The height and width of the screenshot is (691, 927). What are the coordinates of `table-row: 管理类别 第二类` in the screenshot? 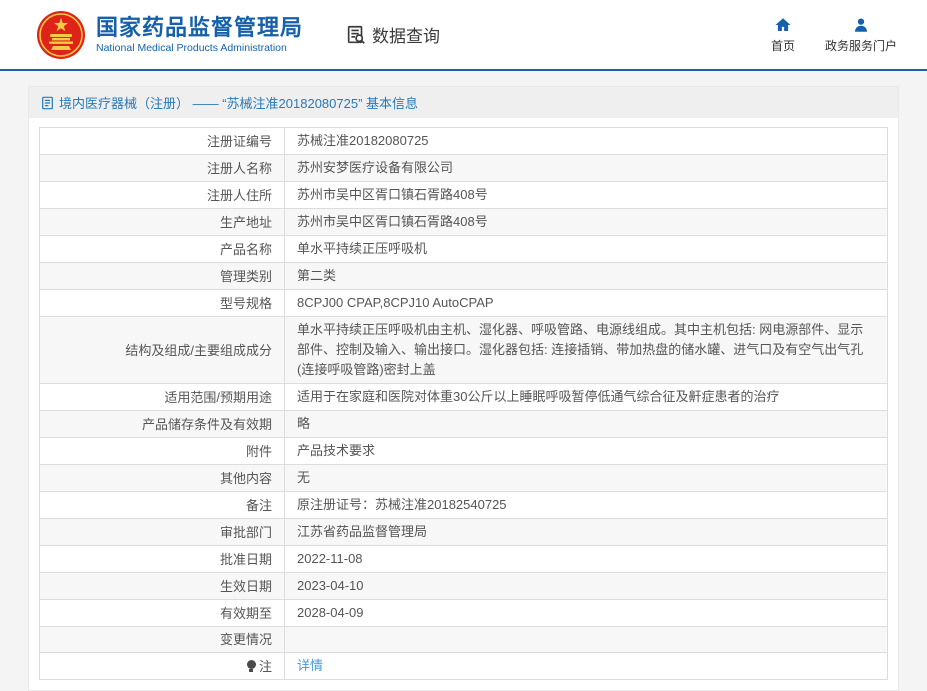 It's located at (463, 276).